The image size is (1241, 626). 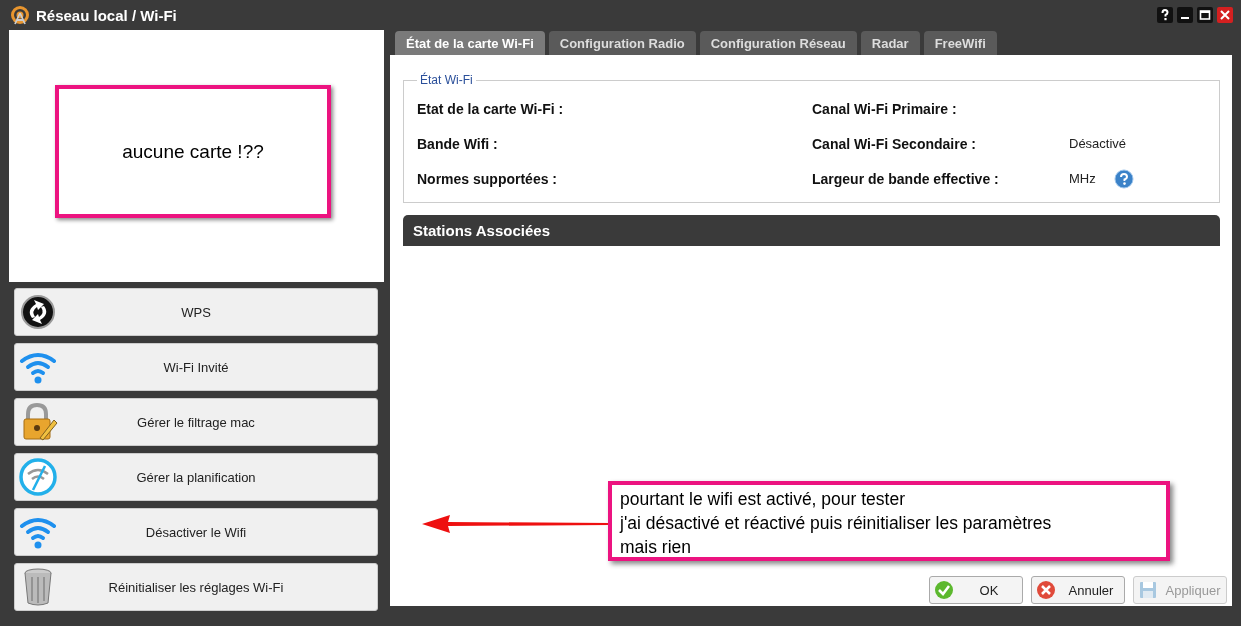 What do you see at coordinates (1046, 590) in the screenshot?
I see `cancel-icon` at bounding box center [1046, 590].